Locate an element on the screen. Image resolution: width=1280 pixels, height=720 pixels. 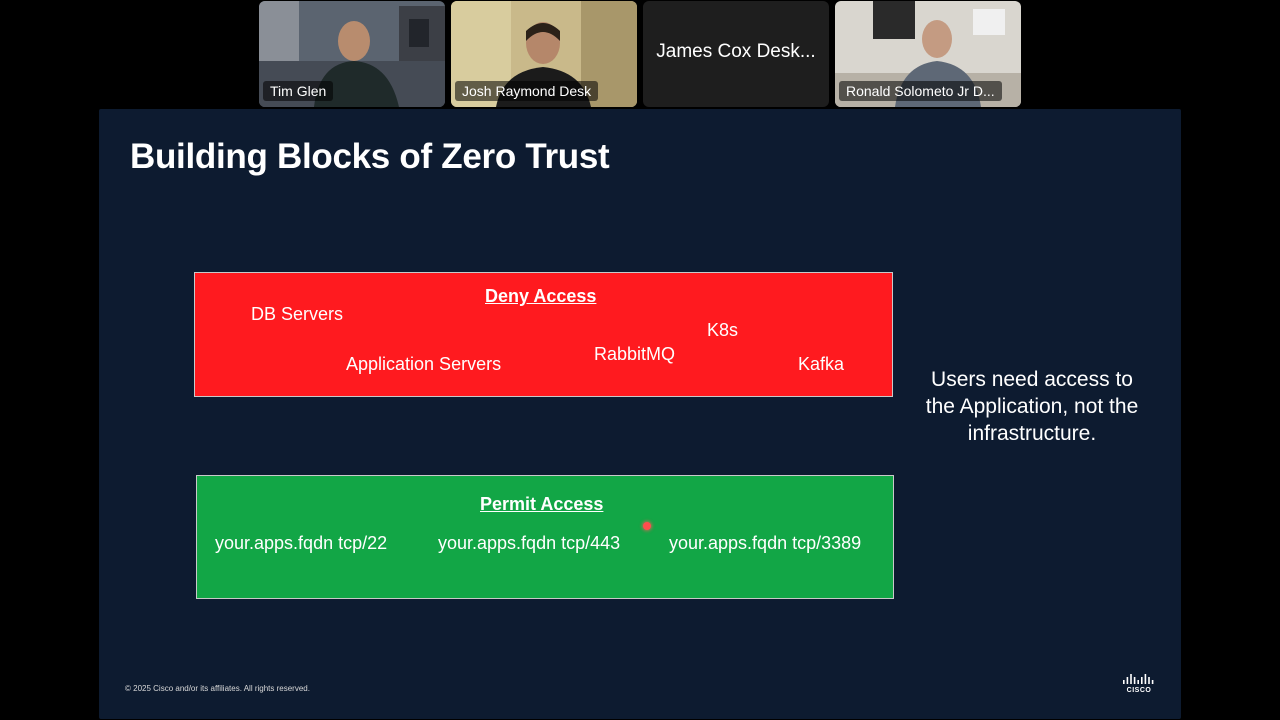
participant-name: Josh Raymond Desk is located at coordinates (527, 91).